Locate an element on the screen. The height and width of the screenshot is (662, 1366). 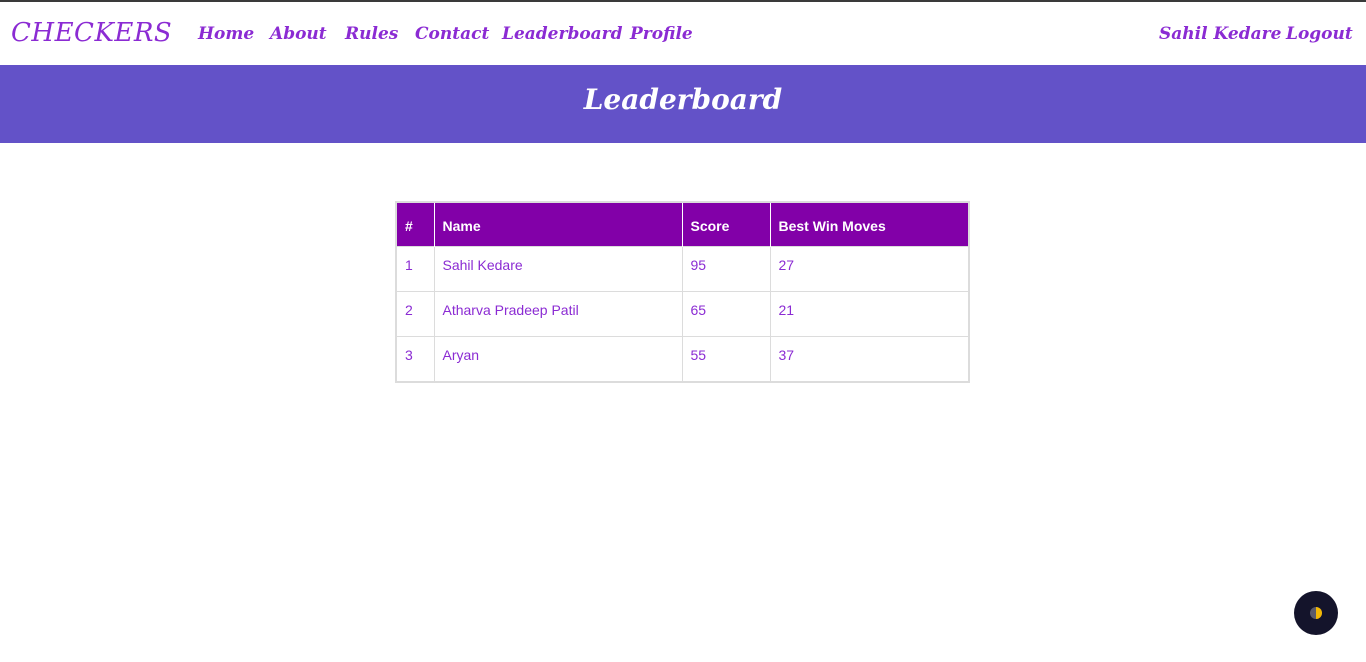
theme-toggle-button is located at coordinates (1316, 613).